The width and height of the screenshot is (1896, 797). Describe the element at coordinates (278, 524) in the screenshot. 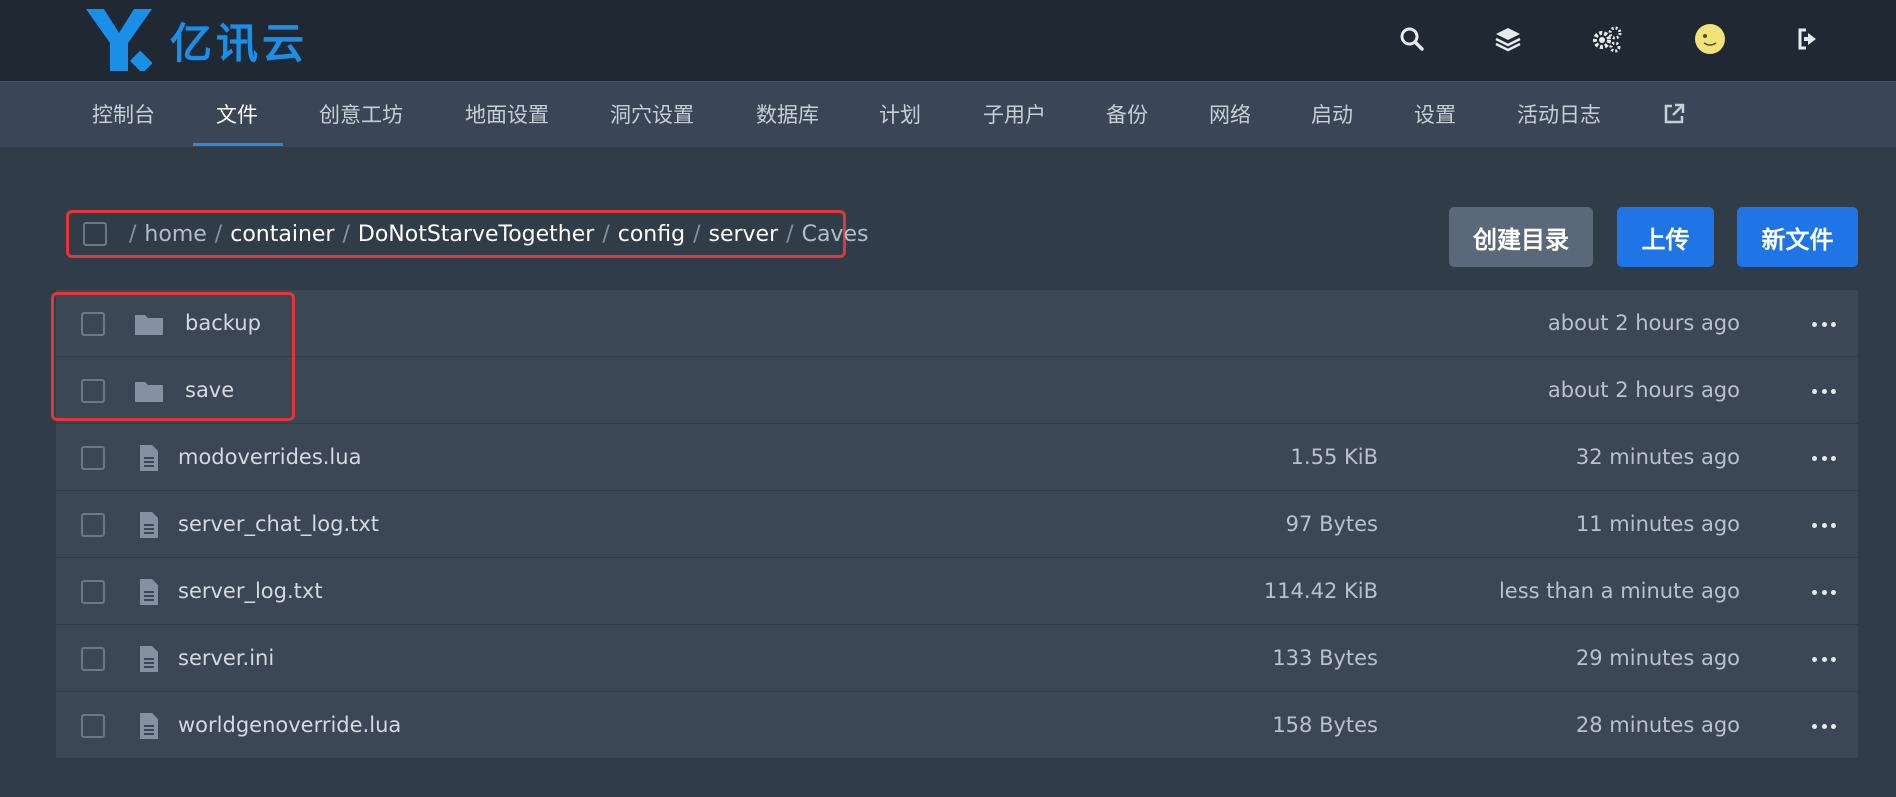

I see `file-name: server_chat_log.txt` at that location.